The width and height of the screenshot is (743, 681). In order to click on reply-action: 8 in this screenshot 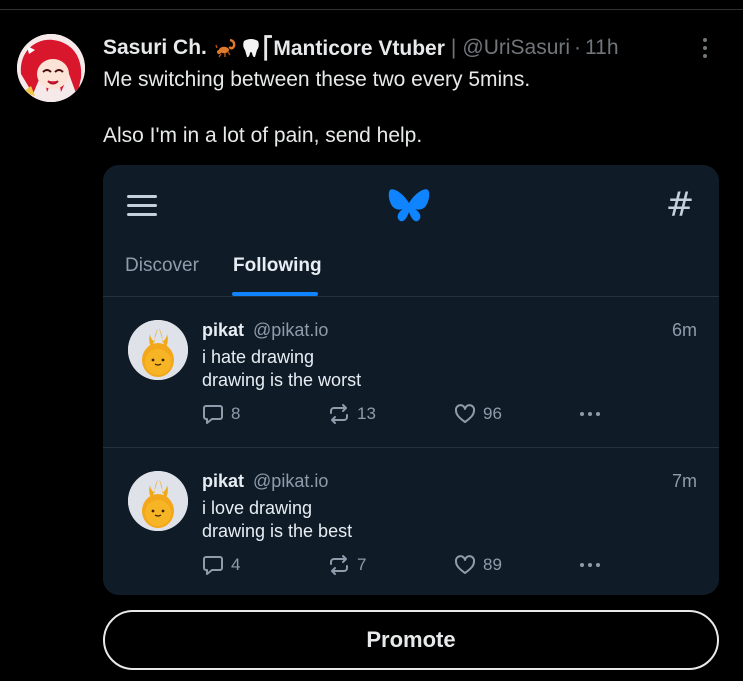, I will do `click(221, 414)`.